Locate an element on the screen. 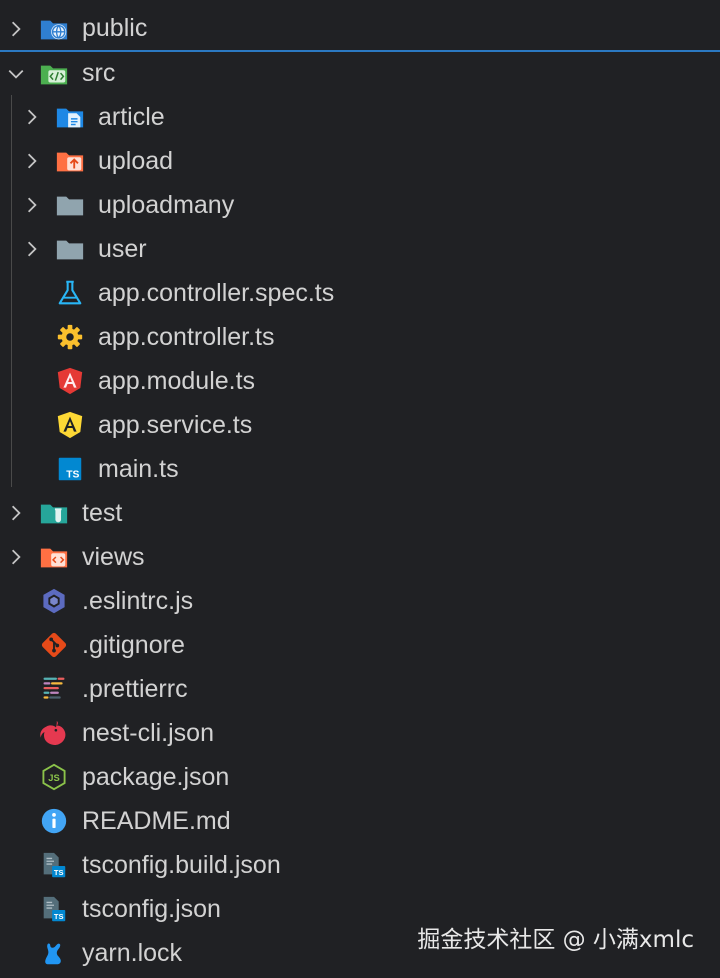 This screenshot has height=978, width=720. prettier-icon is located at coordinates (54, 689).